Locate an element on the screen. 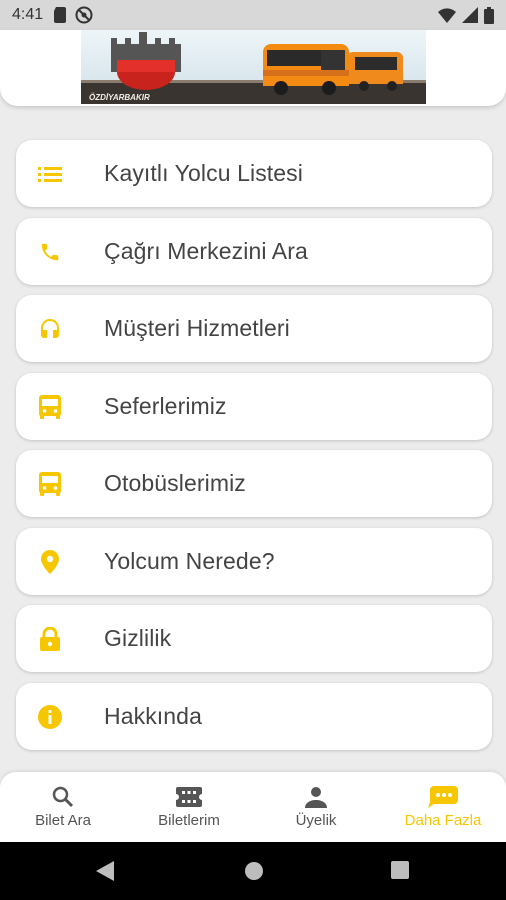 The width and height of the screenshot is (506, 900). menu-item-about: Hakkında is located at coordinates (254, 716).